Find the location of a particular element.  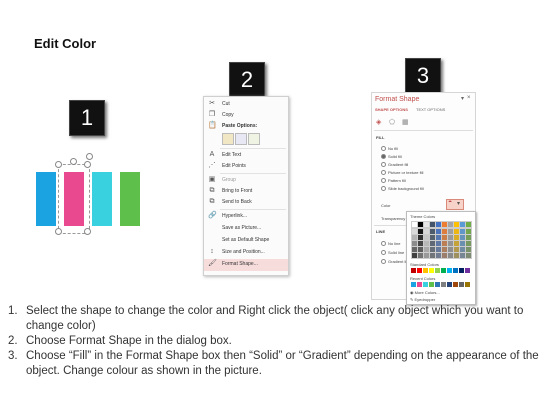

label-pattern-fill: Pattern fill is located at coordinates (397, 180).